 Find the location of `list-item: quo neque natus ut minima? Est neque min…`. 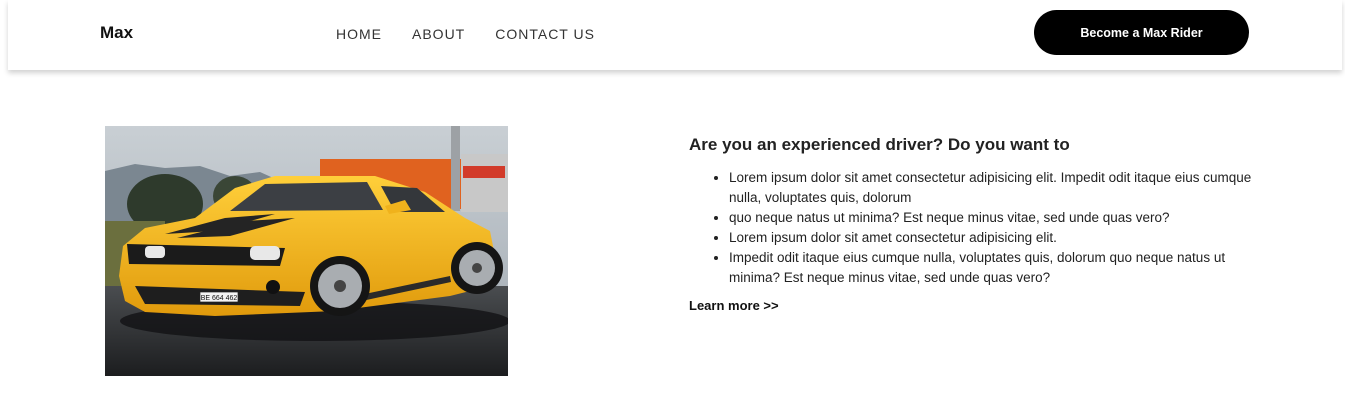

list-item: quo neque natus ut minima? Est neque min… is located at coordinates (999, 218).